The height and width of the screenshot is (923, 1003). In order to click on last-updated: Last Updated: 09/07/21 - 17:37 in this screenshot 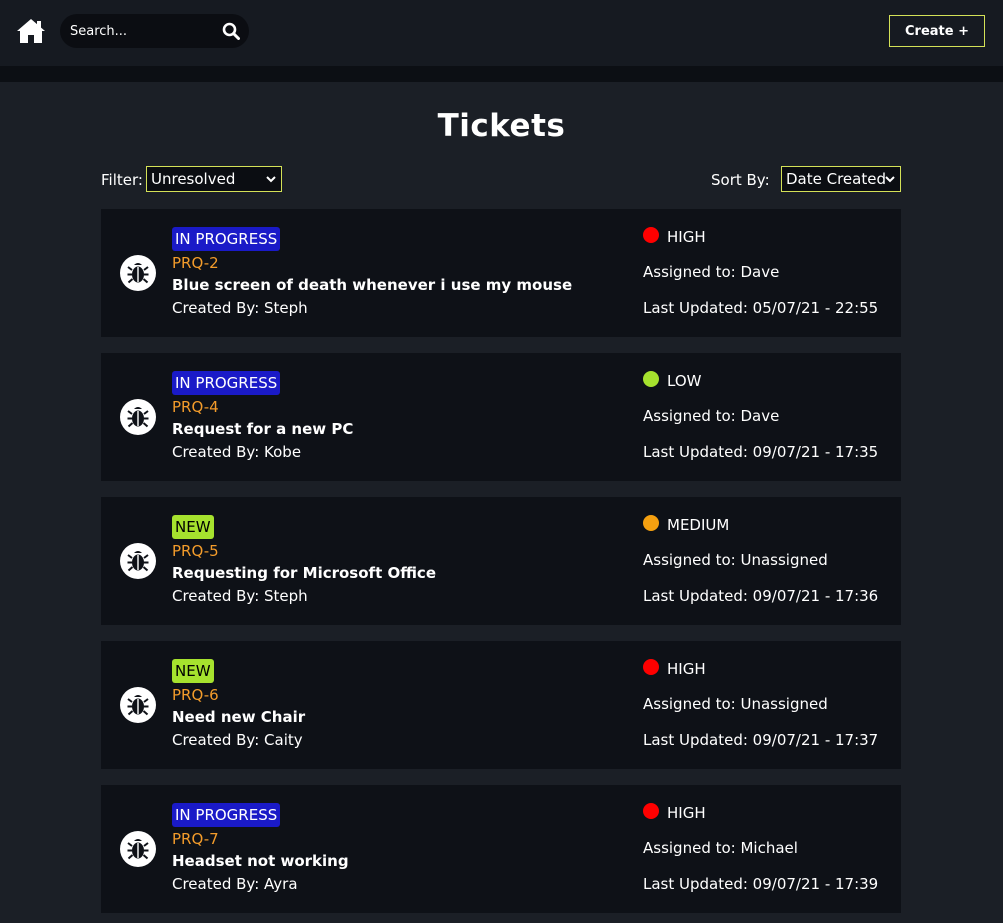, I will do `click(761, 740)`.